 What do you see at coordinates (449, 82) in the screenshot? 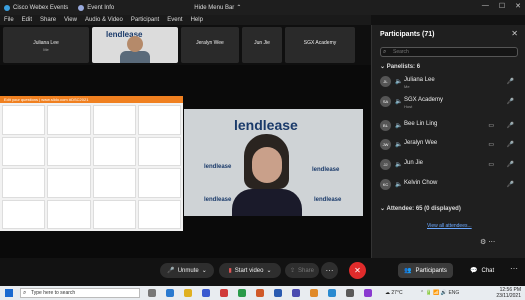
I see `participant-row: JL 🔈 Juliana Lee Me 🎤` at bounding box center [449, 82].